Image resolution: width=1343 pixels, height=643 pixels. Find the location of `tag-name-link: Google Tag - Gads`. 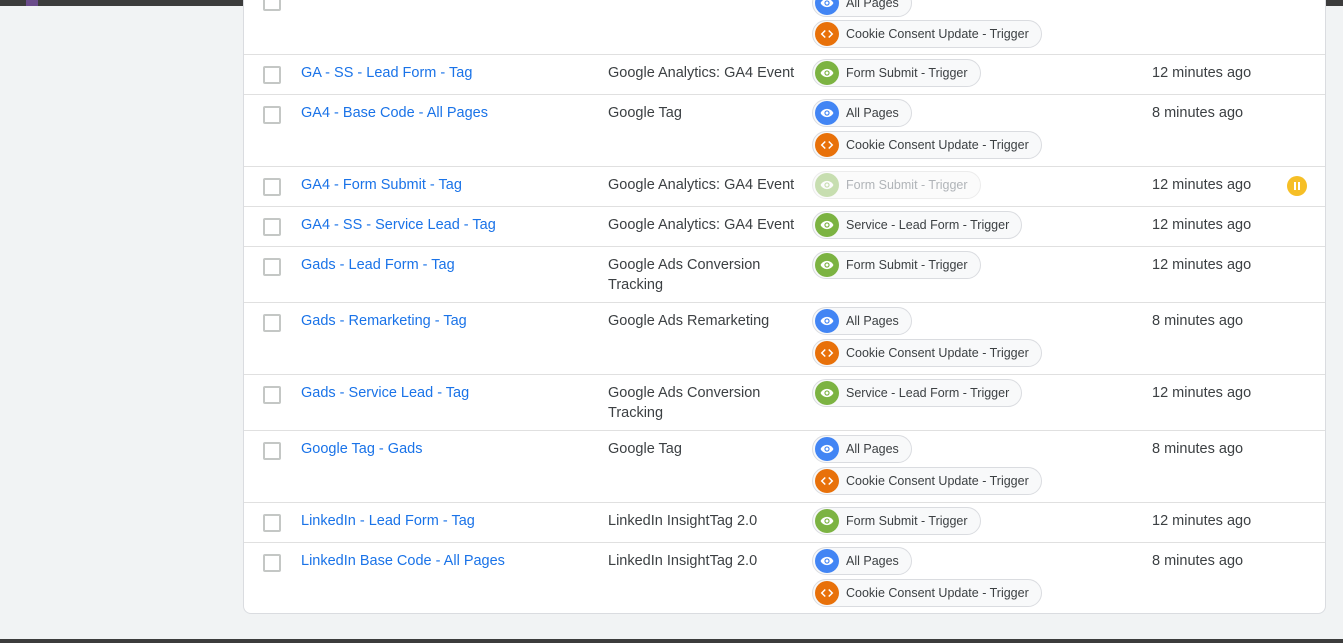

tag-name-link: Google Tag - Gads is located at coordinates (361, 449).